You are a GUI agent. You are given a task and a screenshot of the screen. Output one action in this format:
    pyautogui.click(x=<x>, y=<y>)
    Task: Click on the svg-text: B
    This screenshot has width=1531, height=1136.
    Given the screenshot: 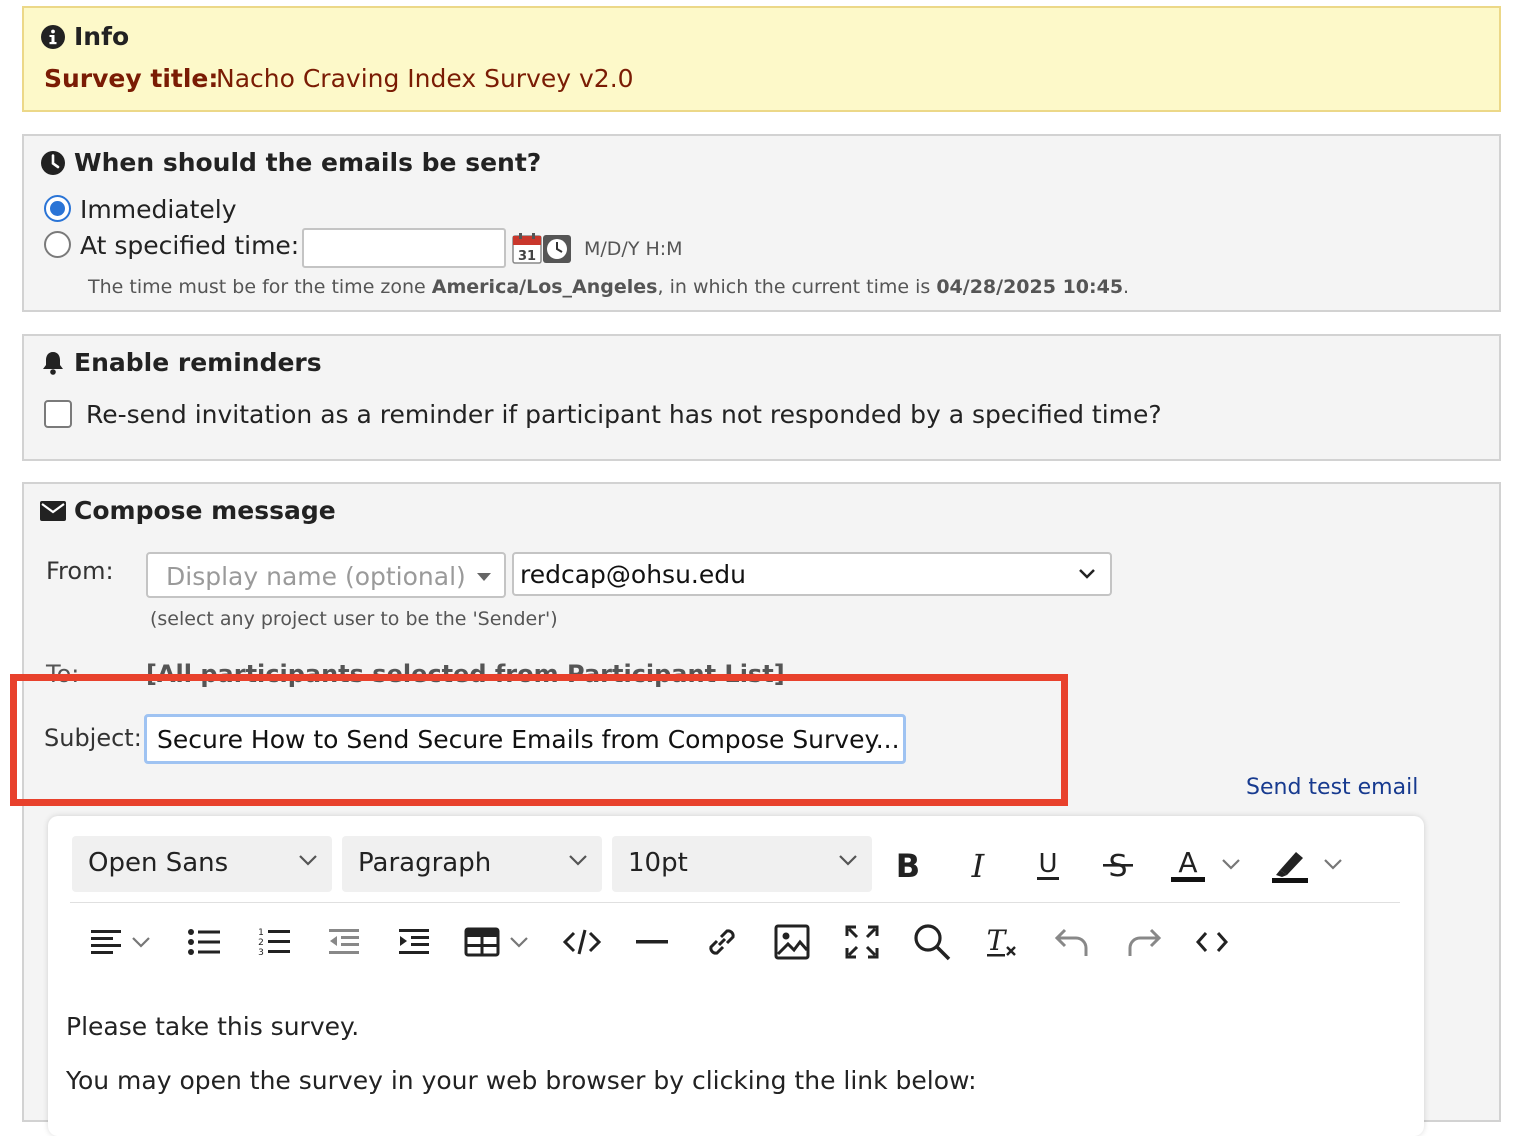 What is the action you would take?
    pyautogui.click(x=908, y=864)
    